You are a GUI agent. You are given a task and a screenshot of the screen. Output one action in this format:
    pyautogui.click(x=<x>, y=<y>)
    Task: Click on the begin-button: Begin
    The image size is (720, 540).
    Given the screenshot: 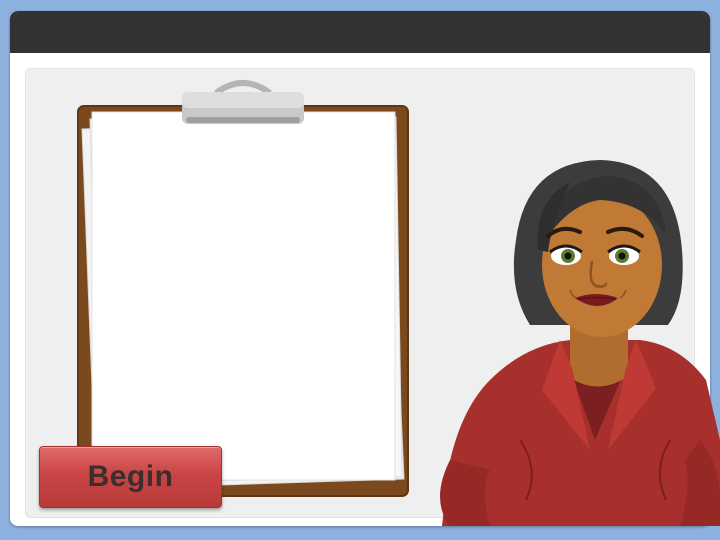 What is the action you would take?
    pyautogui.click(x=130, y=477)
    